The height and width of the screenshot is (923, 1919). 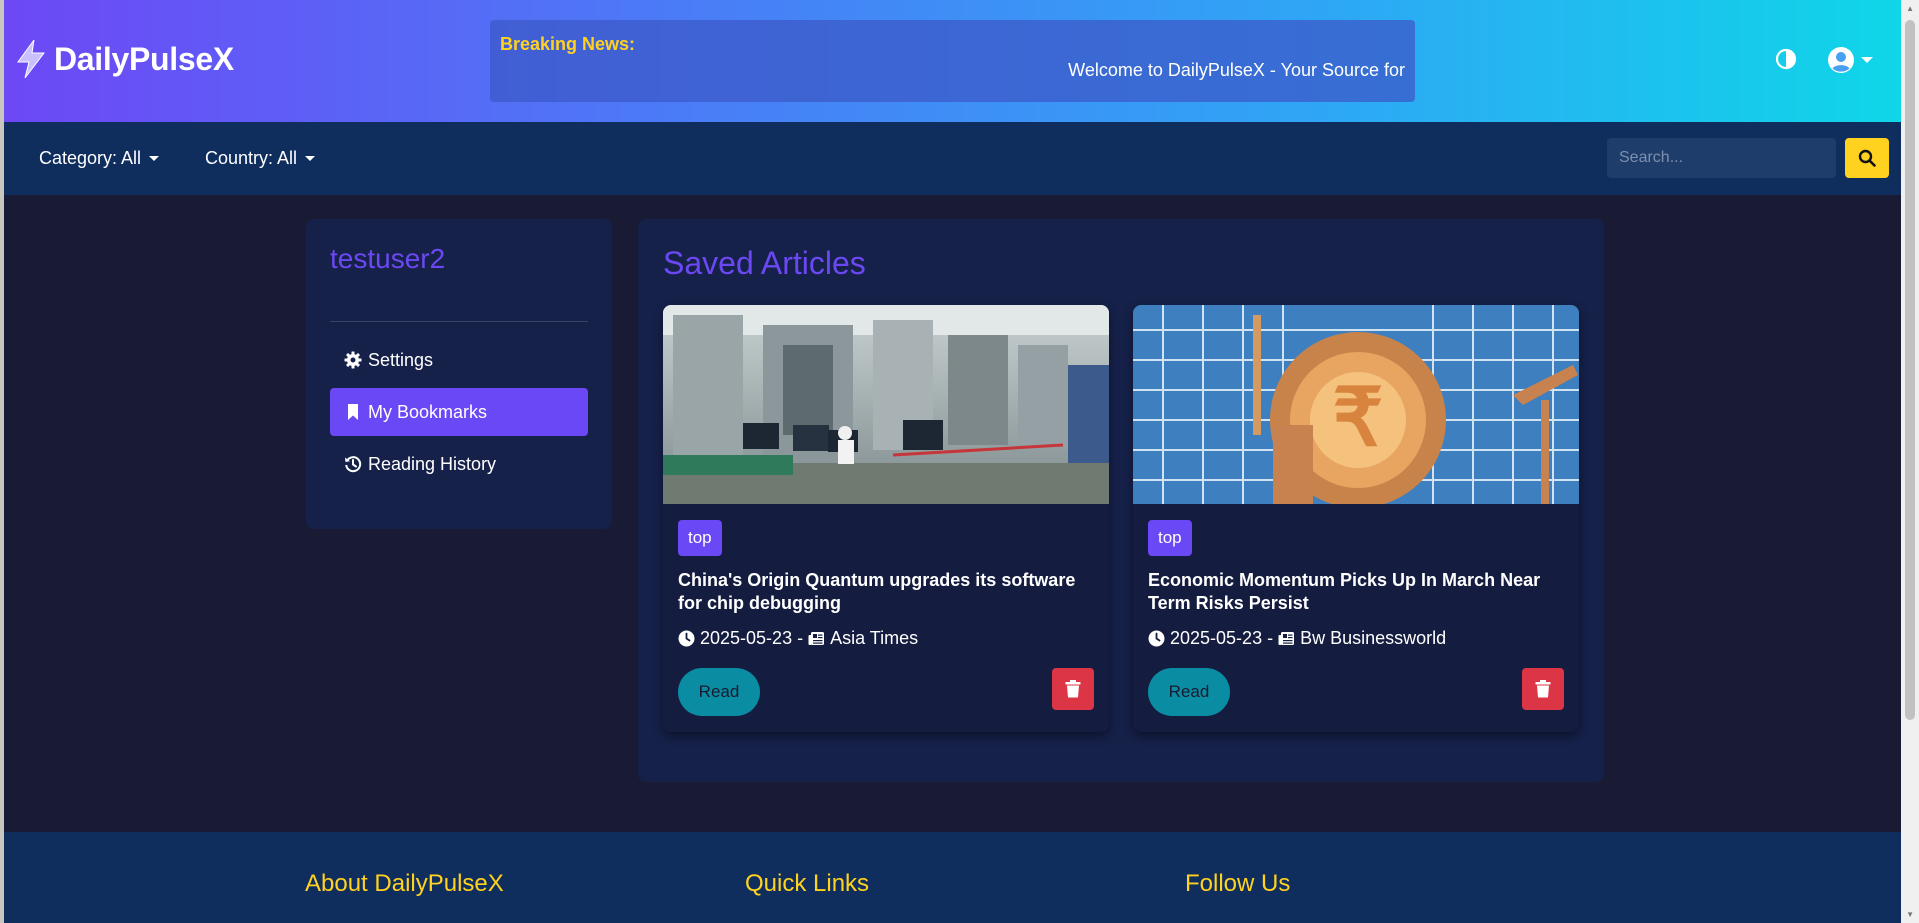 I want to click on scroll-up-arrow-icon: ▲, so click(x=1910, y=8).